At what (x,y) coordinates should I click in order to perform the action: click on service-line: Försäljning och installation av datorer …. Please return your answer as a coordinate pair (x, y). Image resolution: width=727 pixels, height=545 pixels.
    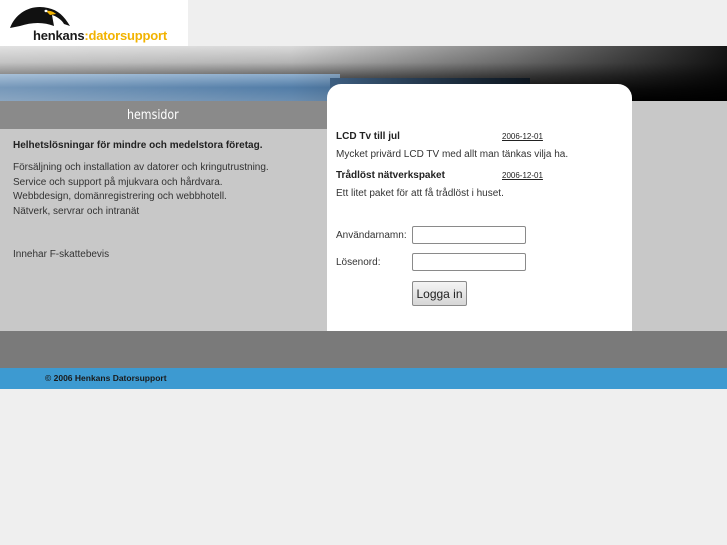
    Looking at the image, I should click on (141, 167).